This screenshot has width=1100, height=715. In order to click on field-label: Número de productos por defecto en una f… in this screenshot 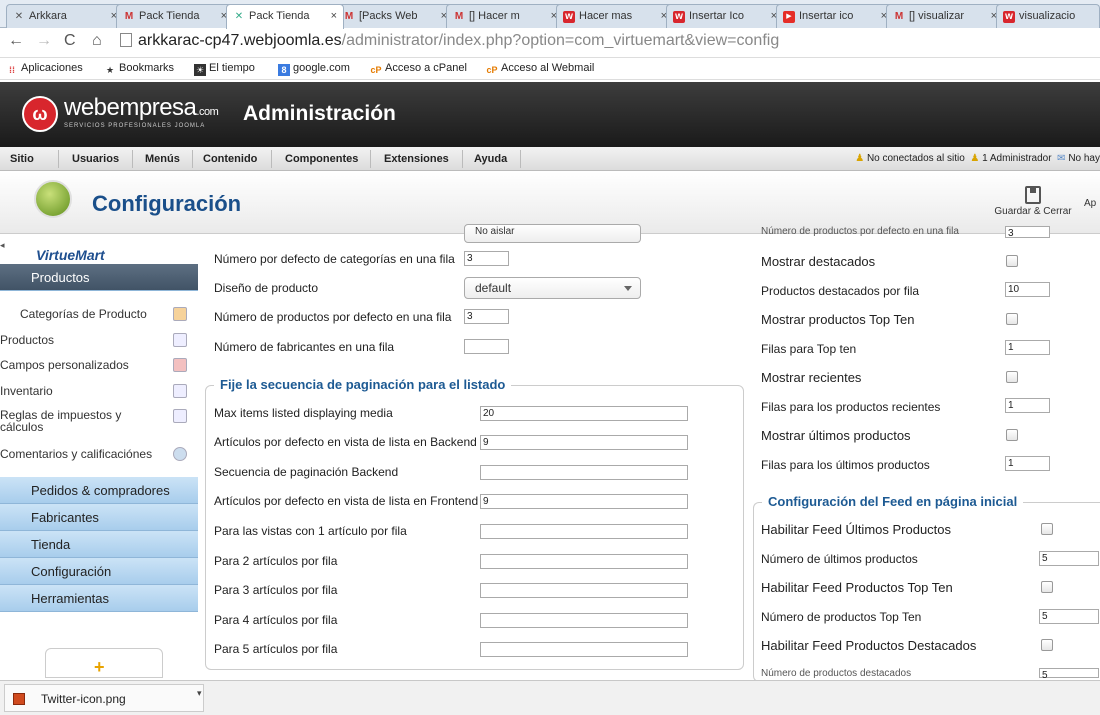, I will do `click(333, 317)`.